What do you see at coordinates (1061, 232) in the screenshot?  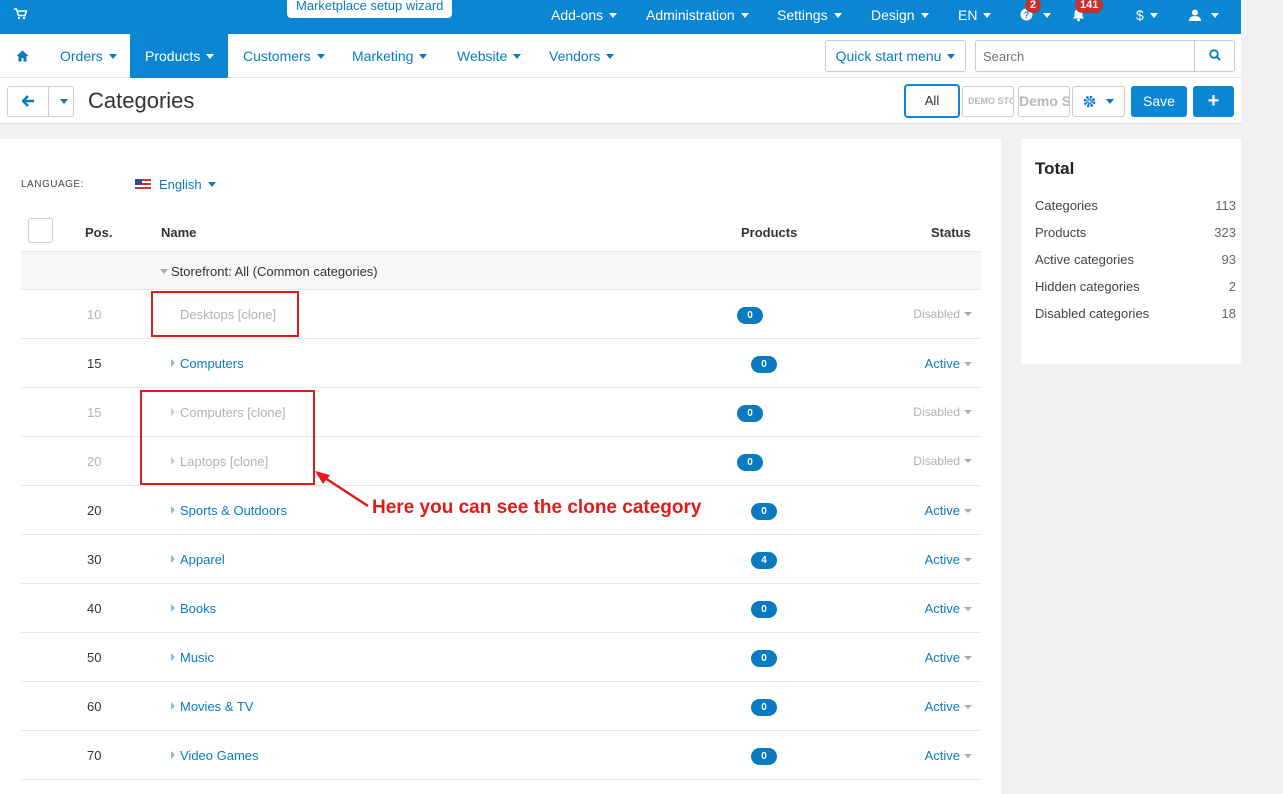 I see `stat-label: Products` at bounding box center [1061, 232].